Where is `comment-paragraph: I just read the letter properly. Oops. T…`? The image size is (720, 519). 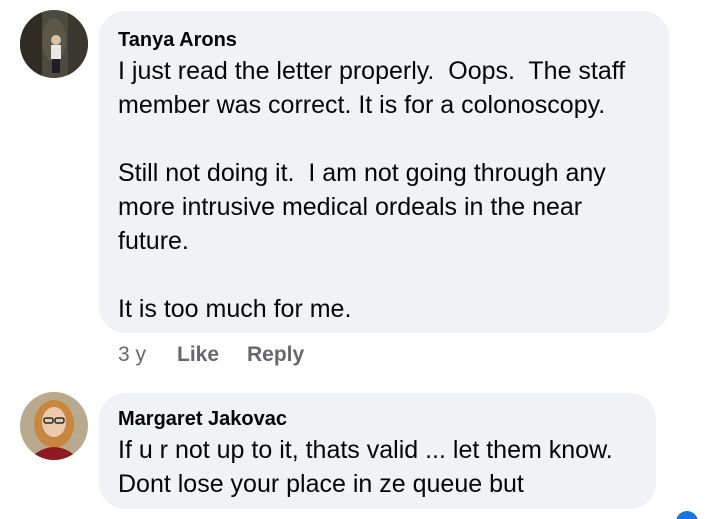
comment-paragraph: I just read the letter properly. Oops. T… is located at coordinates (375, 88).